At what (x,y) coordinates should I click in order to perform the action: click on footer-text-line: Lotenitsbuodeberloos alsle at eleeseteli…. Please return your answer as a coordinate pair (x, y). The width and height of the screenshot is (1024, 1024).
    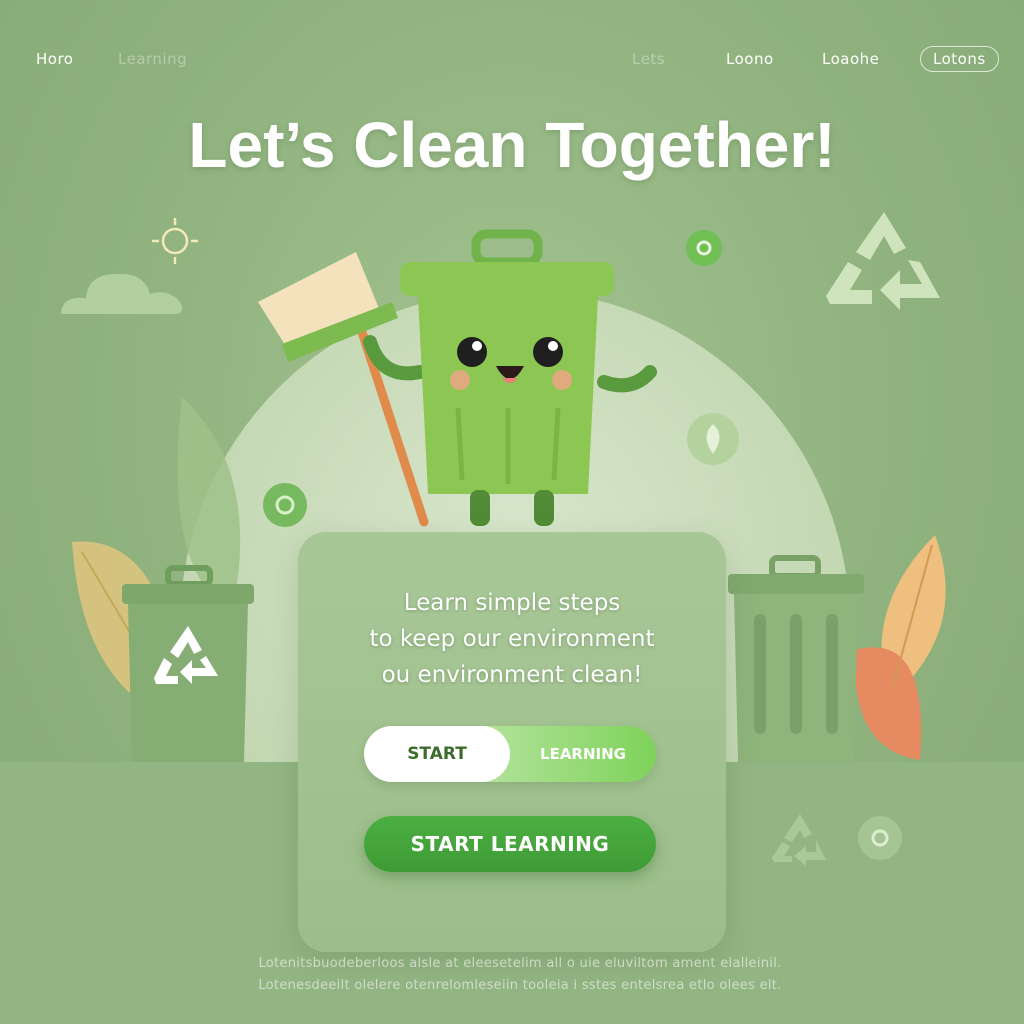
    Looking at the image, I should click on (520, 963).